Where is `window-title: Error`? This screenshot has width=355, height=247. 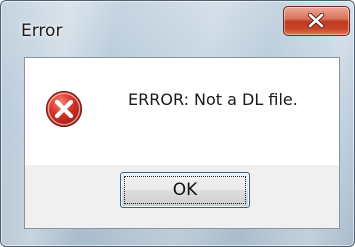 window-title: Error is located at coordinates (42, 31).